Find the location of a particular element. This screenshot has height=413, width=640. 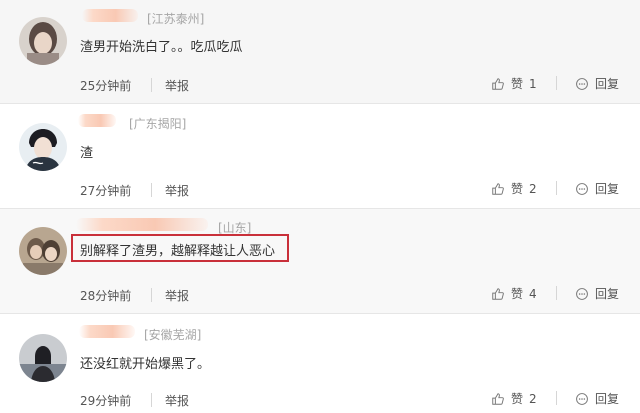

comment-text: 还没红就开始爆黑了。 is located at coordinates (145, 364).